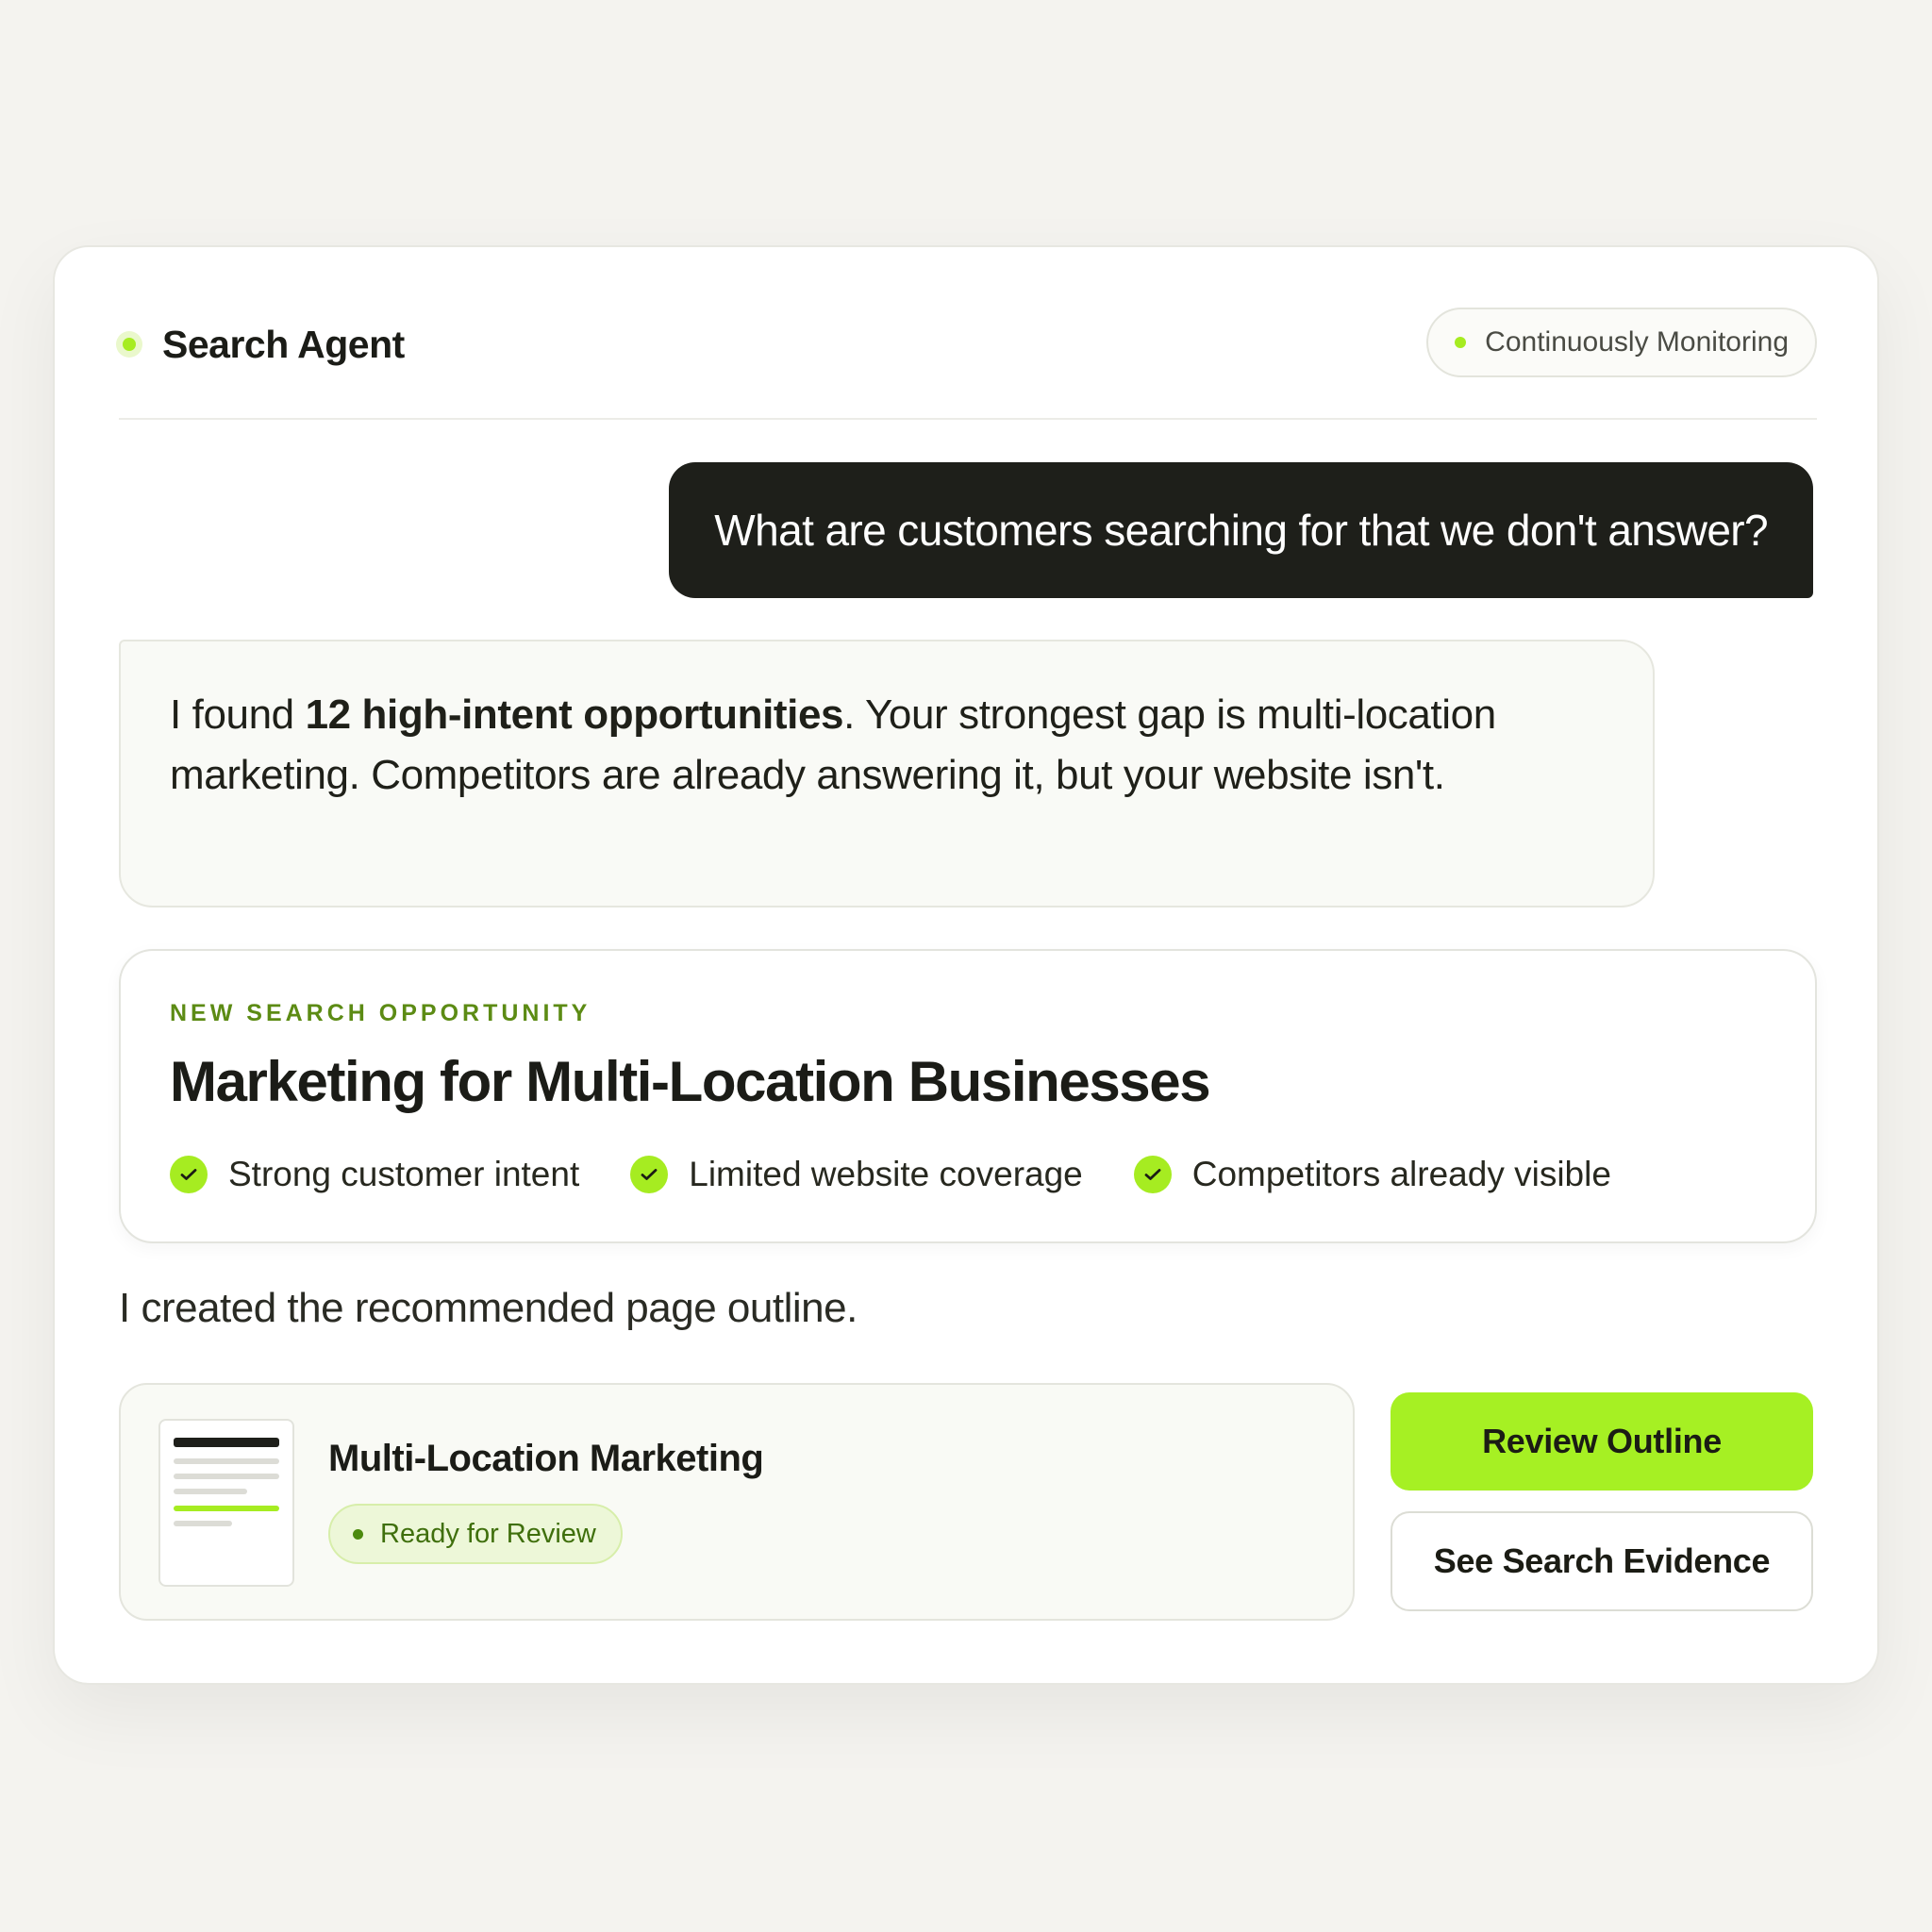 The width and height of the screenshot is (1932, 1932). I want to click on agent-identity: Search Agent, so click(262, 345).